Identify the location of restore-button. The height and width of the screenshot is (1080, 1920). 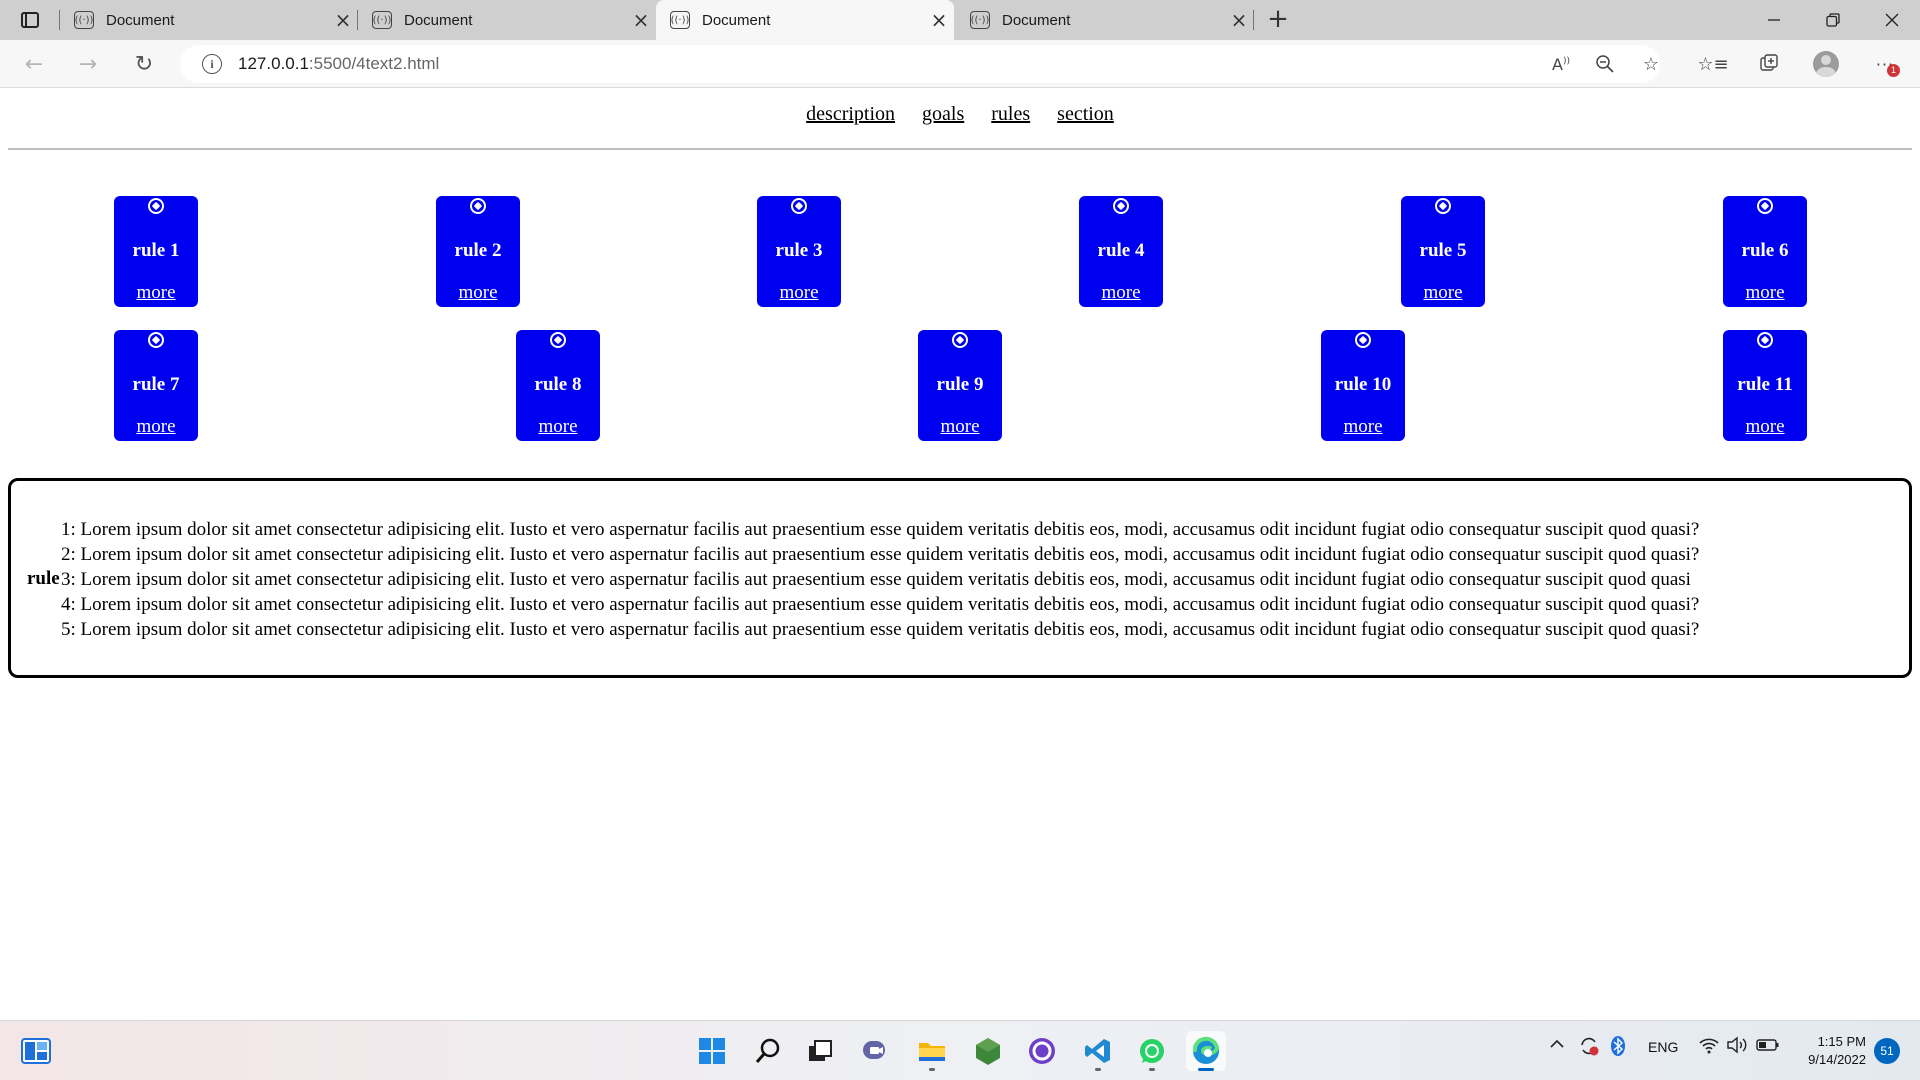
(1833, 20).